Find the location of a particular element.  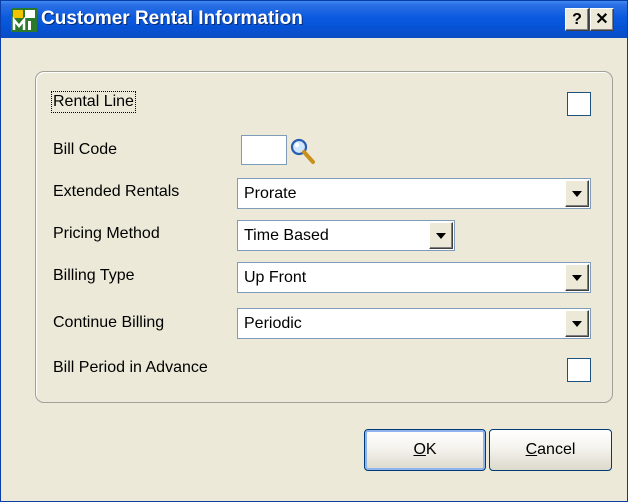

ok-button: OK is located at coordinates (425, 450).